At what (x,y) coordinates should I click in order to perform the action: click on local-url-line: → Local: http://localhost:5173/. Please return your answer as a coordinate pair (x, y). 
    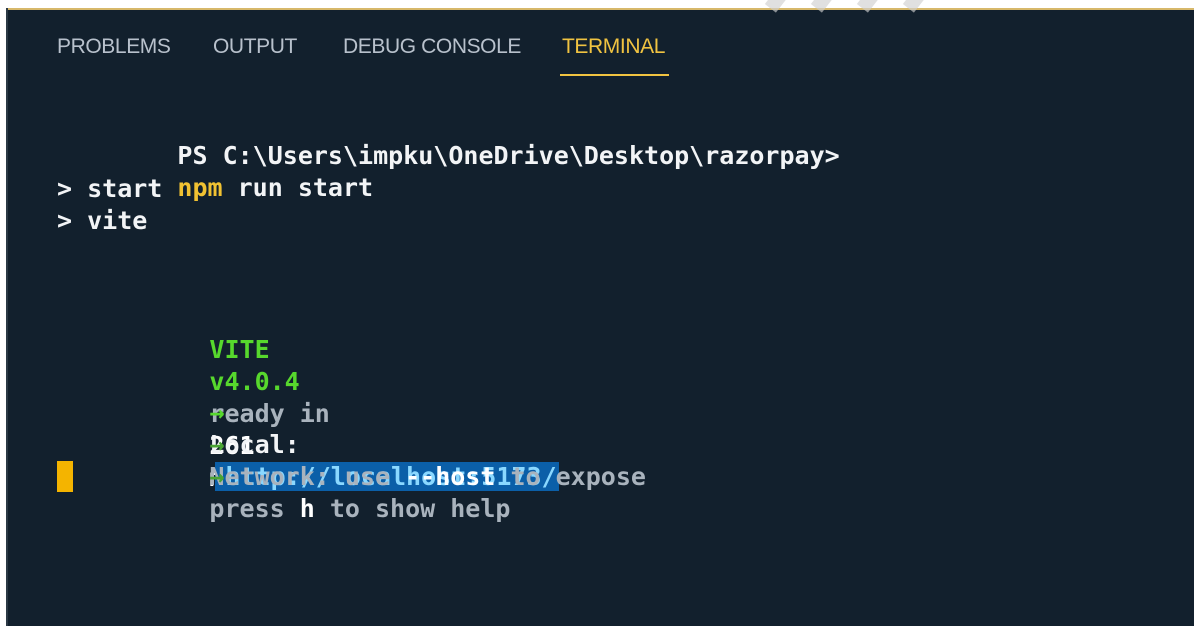
    Looking at the image, I should click on (324, 428).